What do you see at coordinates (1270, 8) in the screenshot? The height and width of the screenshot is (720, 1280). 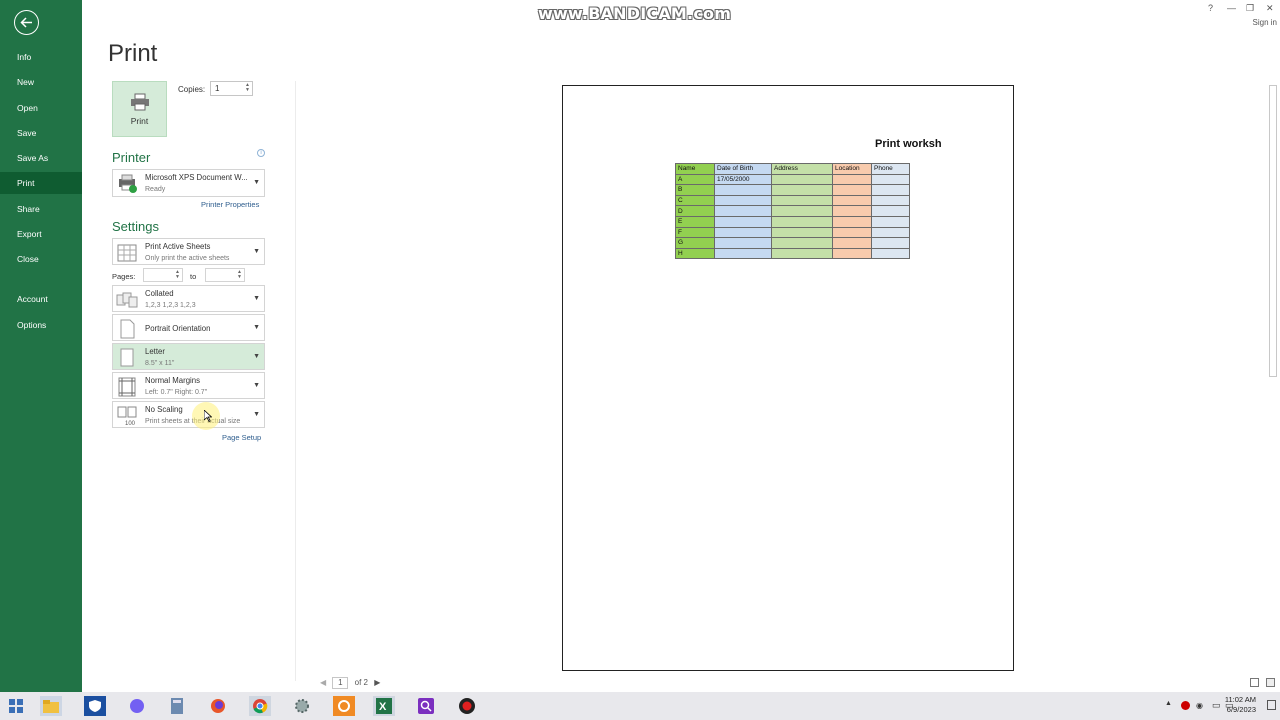 I see `close-window-button: ✕` at bounding box center [1270, 8].